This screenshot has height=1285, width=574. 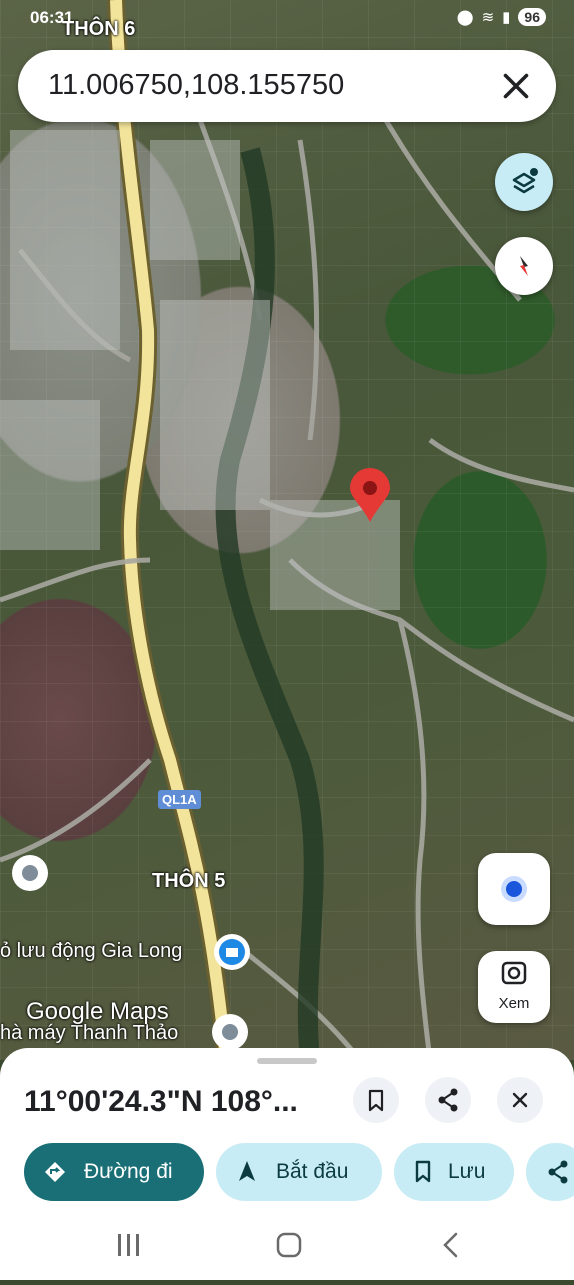 I want to click on start-label: Bắt đầu, so click(x=312, y=1171).